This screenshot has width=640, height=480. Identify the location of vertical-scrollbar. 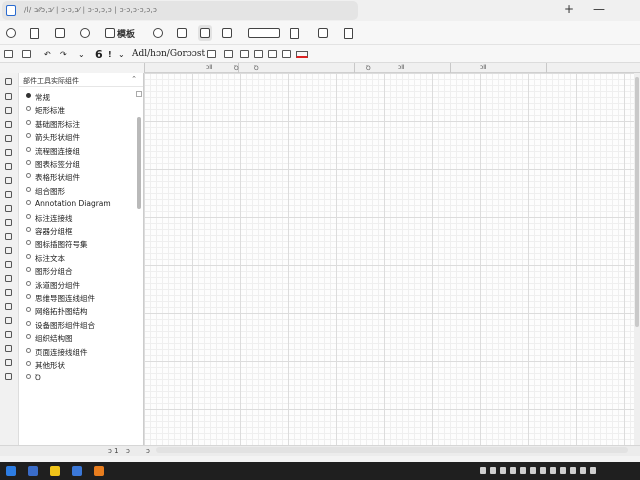
(637, 259).